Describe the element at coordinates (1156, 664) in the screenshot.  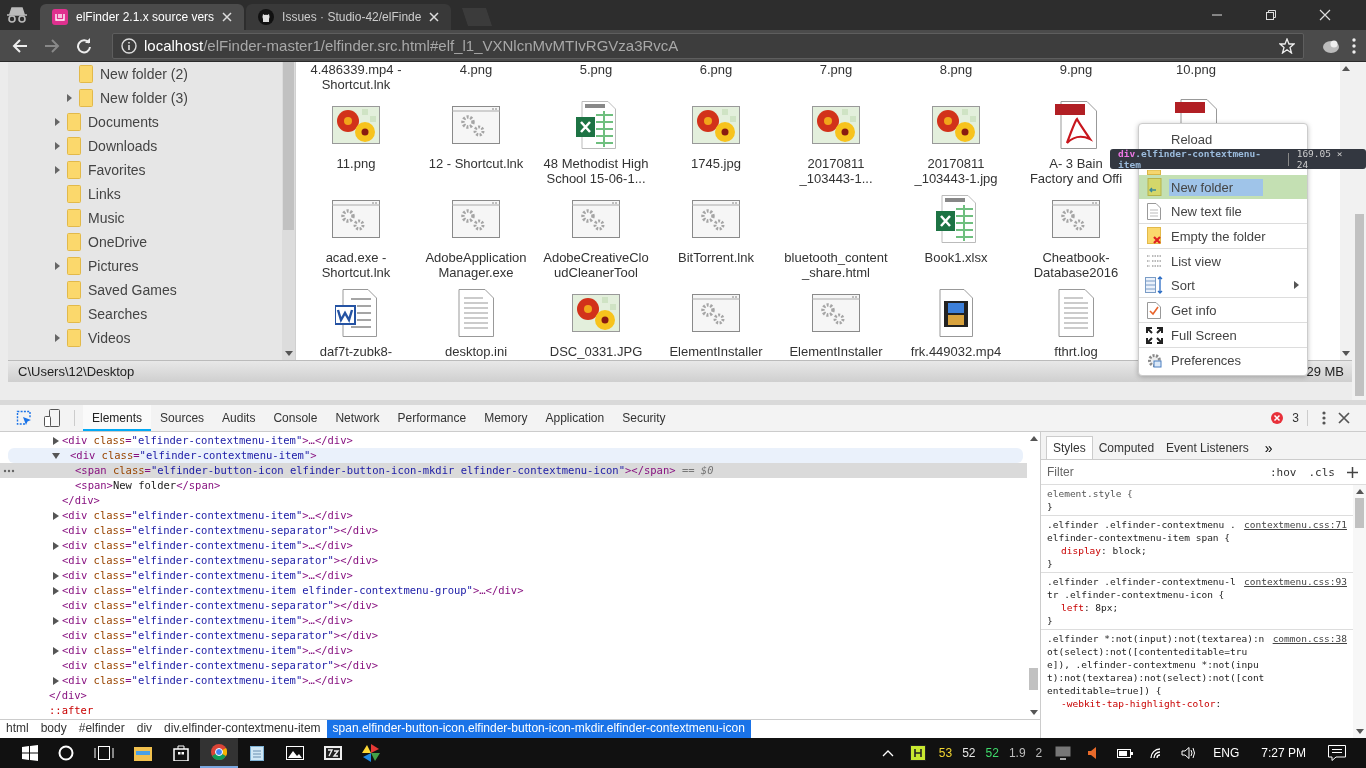
I see `css-selector: .elfinder *:not(input):not(textarea):not(select):not([contenteditable=true]), .elfinder-contextmenu *:not(input):not(textarea):not(select):not([contenteditable=true]) {` at that location.